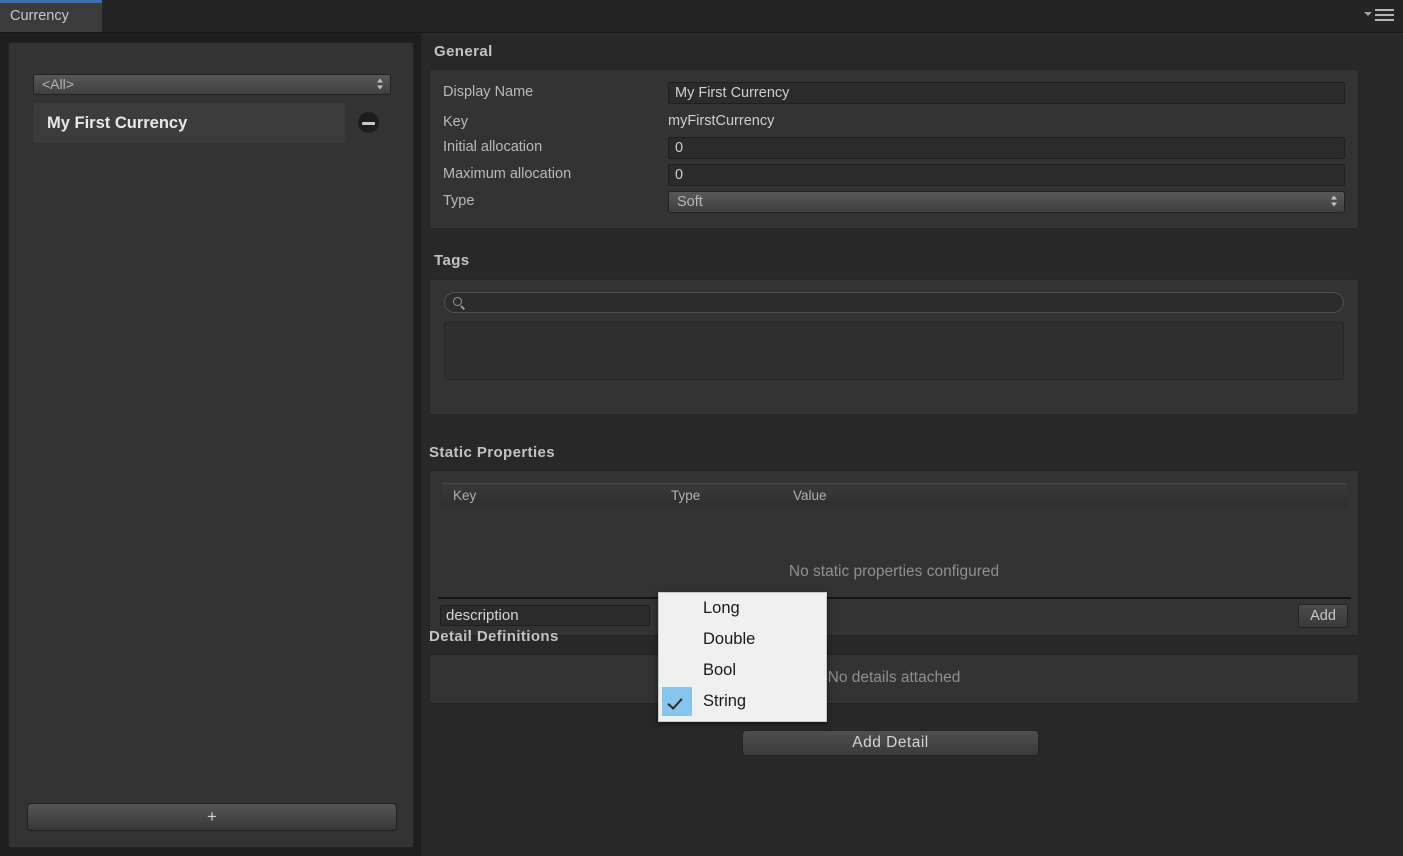  What do you see at coordinates (212, 84) in the screenshot?
I see `filter-dropdown: <All>` at bounding box center [212, 84].